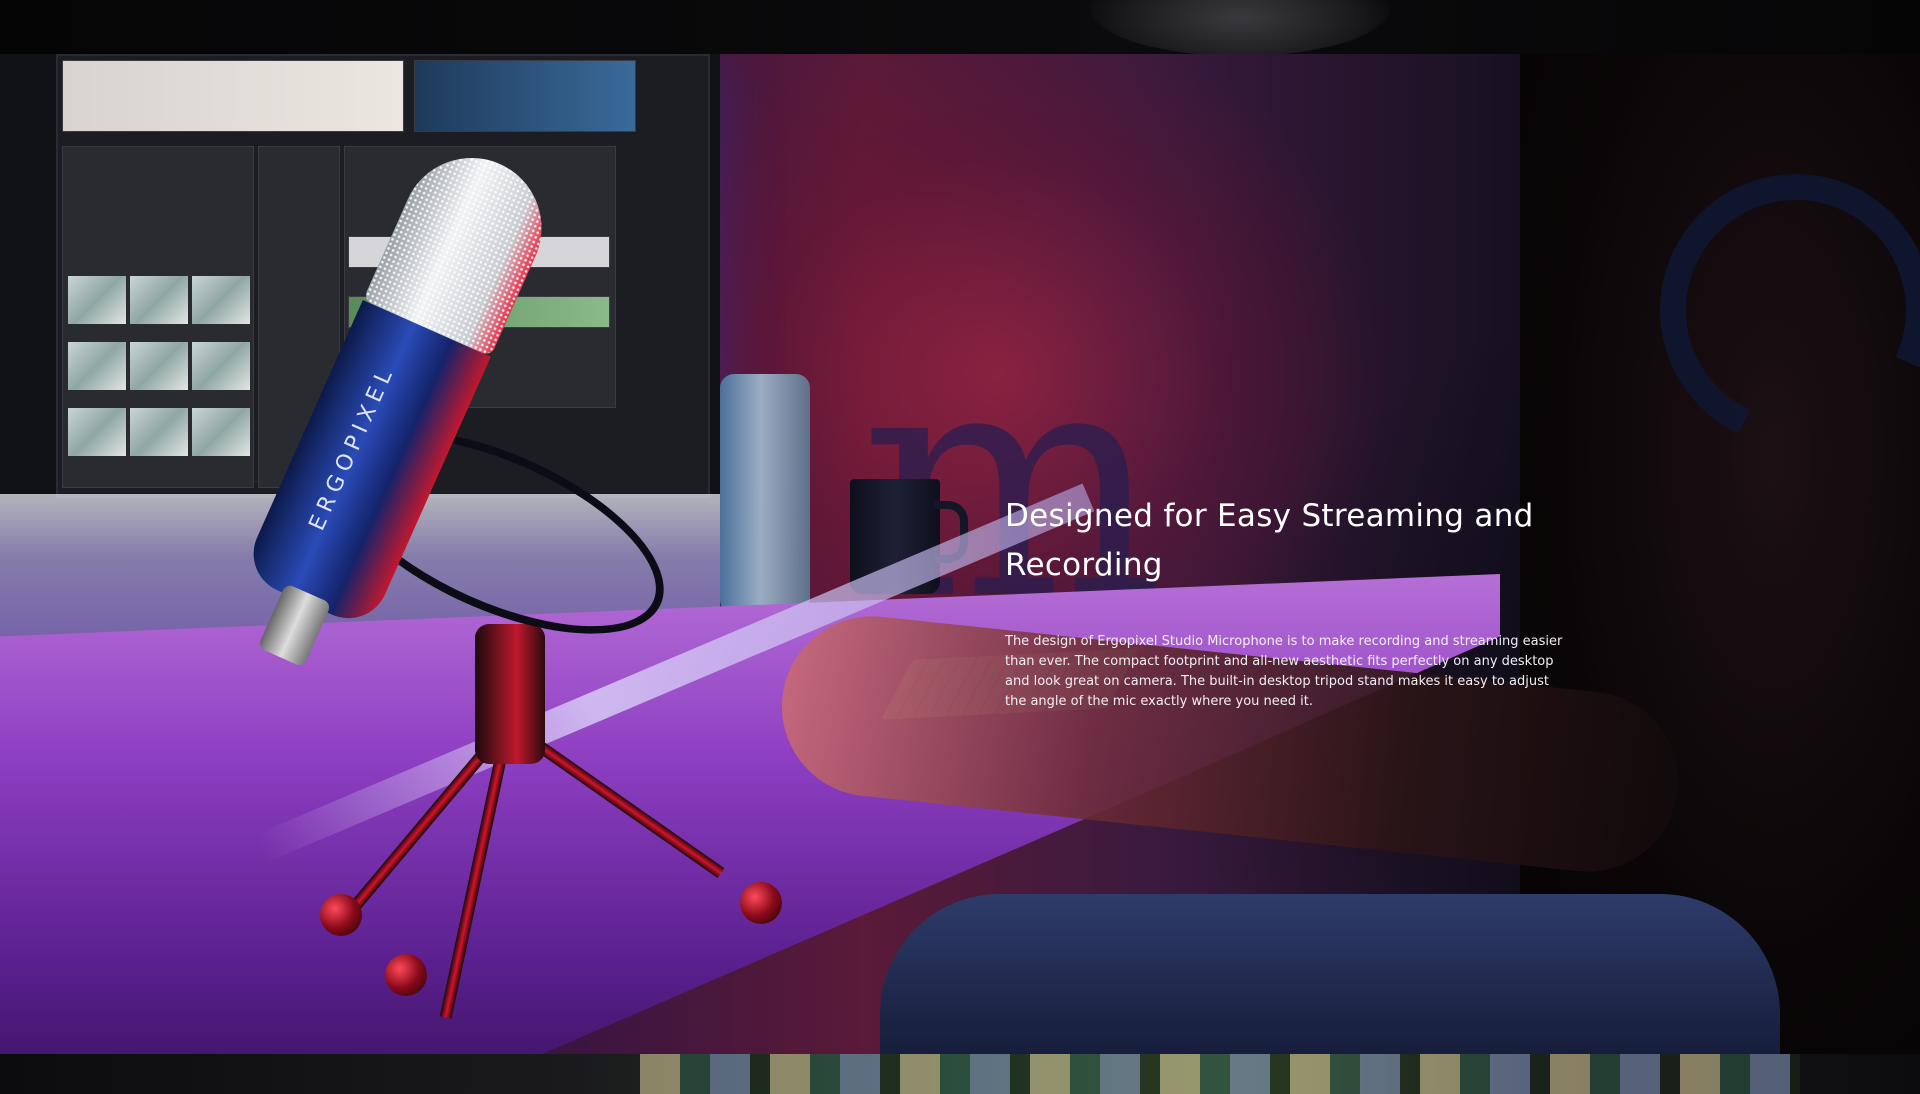 This screenshot has height=1094, width=1920. What do you see at coordinates (1330, 974) in the screenshot?
I see `lap-silhouette` at bounding box center [1330, 974].